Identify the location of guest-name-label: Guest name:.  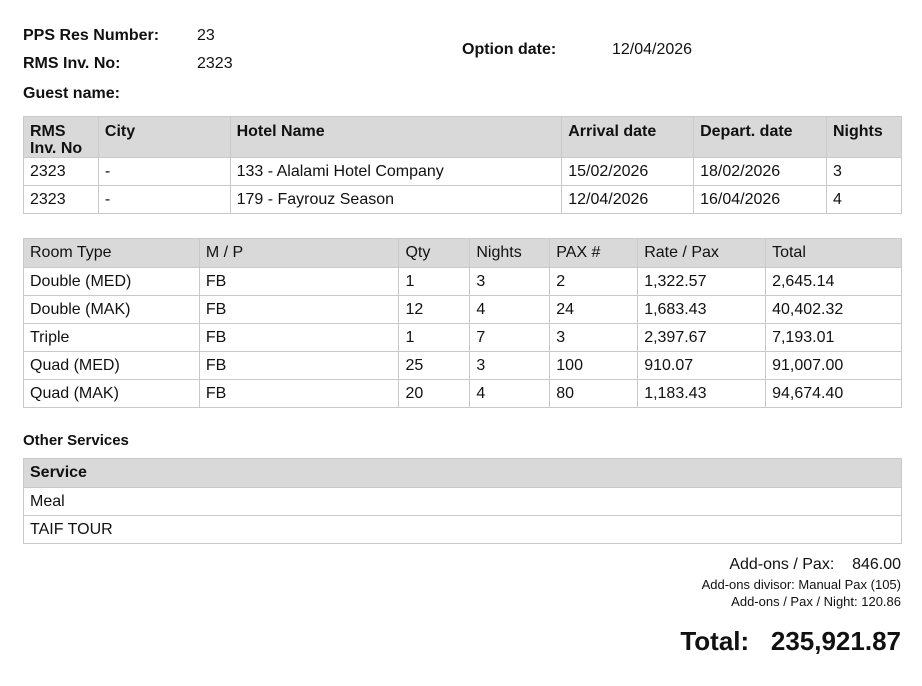
(71, 93).